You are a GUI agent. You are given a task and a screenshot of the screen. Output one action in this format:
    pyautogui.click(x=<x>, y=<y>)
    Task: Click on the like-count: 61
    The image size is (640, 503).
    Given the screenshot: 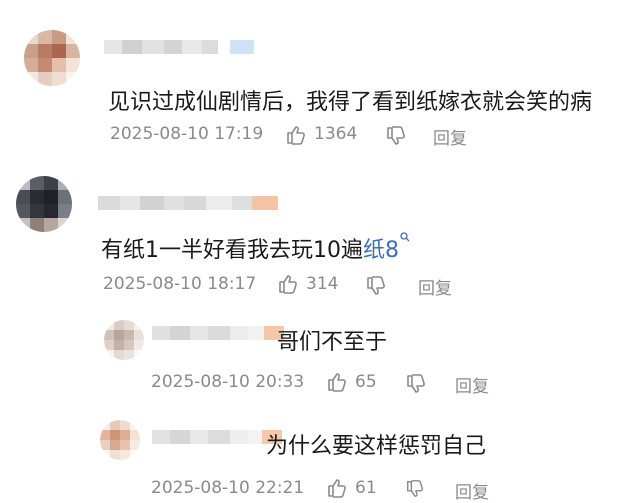 What is the action you would take?
    pyautogui.click(x=366, y=488)
    